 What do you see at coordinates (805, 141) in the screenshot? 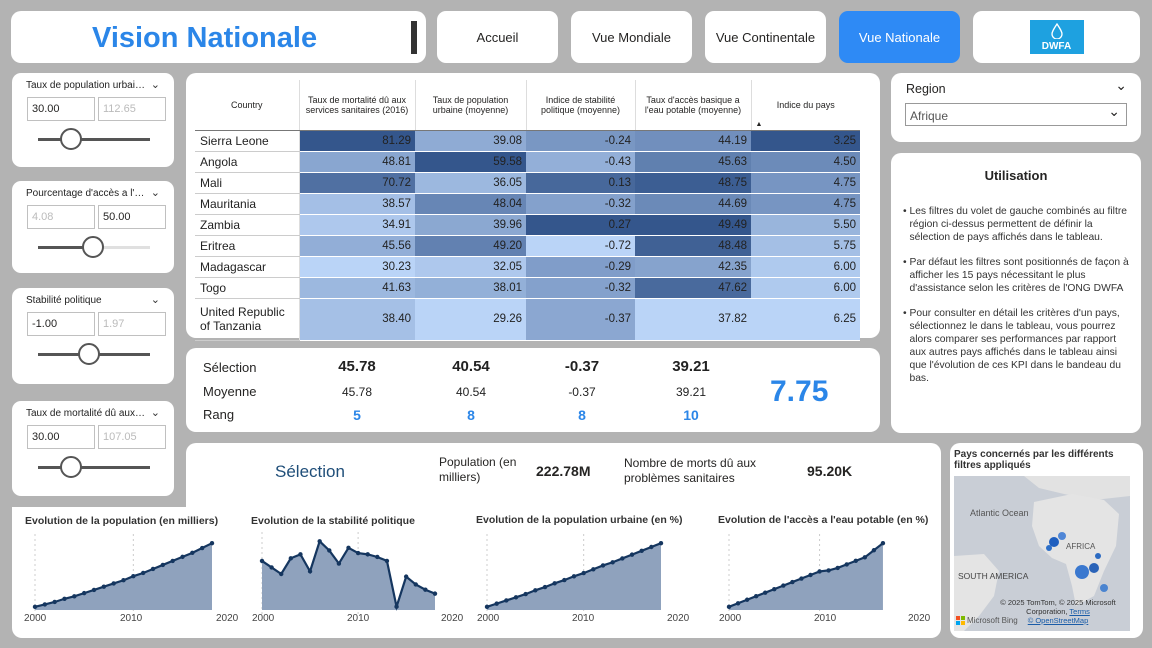
I see `table-cell: 3.25` at bounding box center [805, 141].